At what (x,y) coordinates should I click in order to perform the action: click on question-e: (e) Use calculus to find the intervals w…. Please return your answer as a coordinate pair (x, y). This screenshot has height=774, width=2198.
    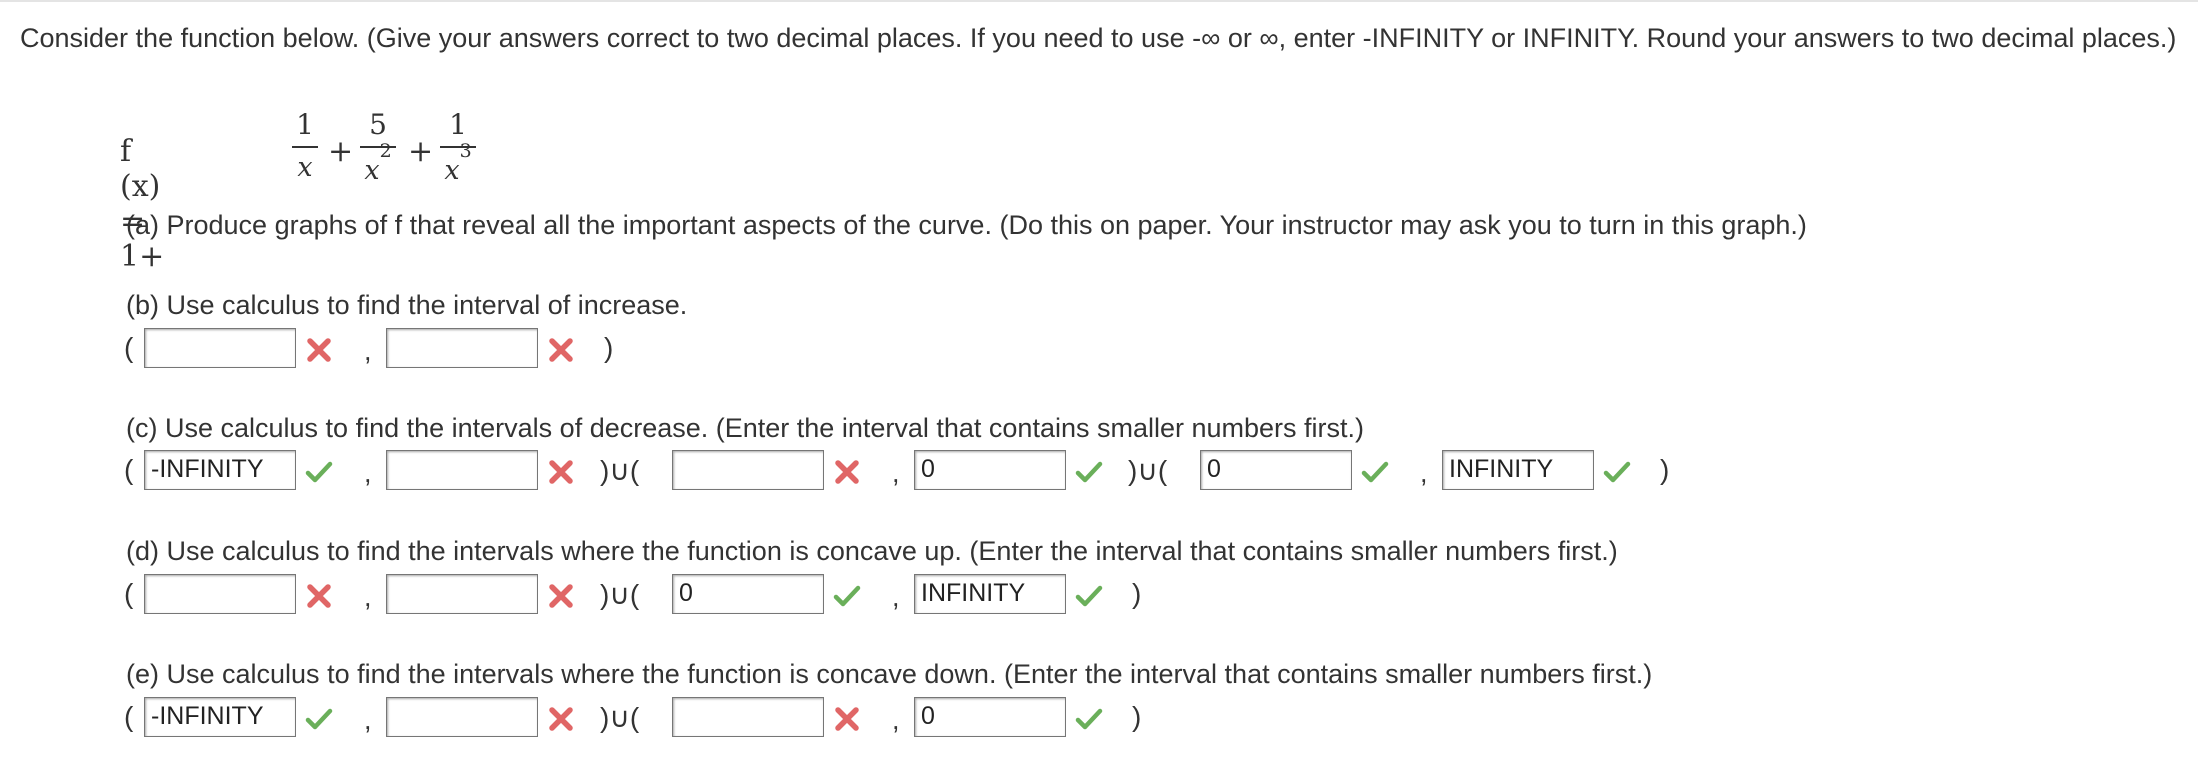
    Looking at the image, I should click on (889, 674).